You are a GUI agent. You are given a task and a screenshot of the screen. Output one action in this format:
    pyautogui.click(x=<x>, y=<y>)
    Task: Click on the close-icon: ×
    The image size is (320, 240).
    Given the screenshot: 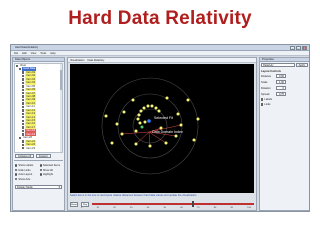 What is the action you would take?
    pyautogui.click(x=304, y=48)
    